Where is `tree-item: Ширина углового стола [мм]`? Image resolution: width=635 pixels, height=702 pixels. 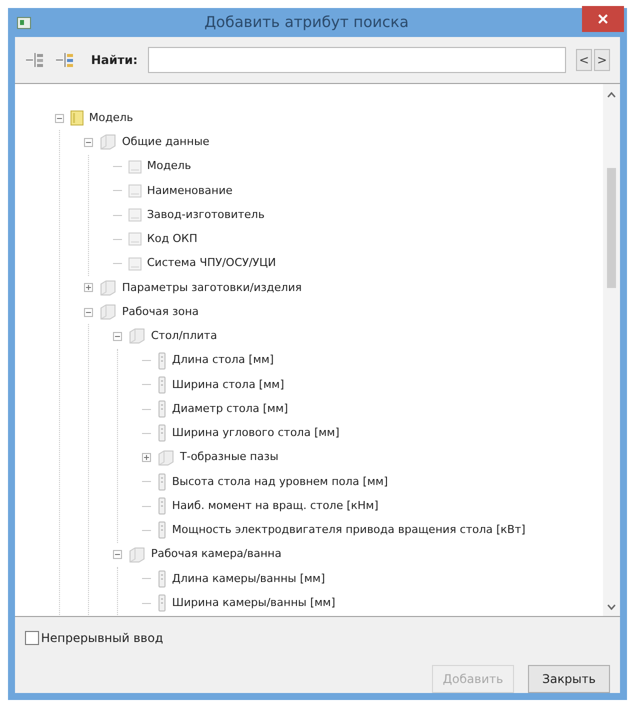
tree-item: Ширина углового стола [мм] is located at coordinates (256, 433).